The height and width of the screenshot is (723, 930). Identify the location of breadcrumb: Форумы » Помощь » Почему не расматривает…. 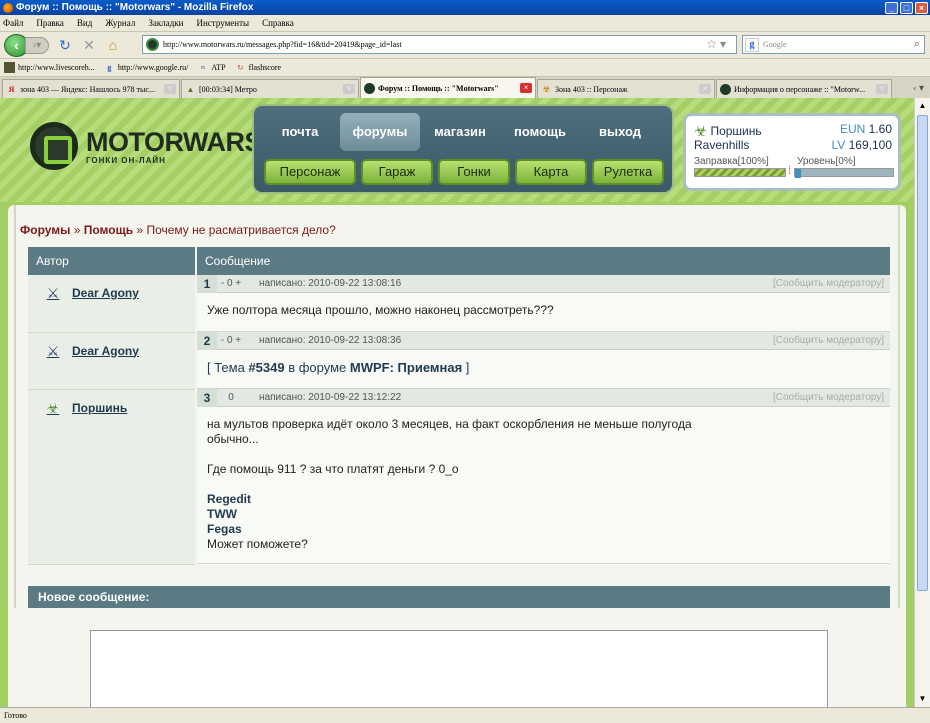
(178, 230).